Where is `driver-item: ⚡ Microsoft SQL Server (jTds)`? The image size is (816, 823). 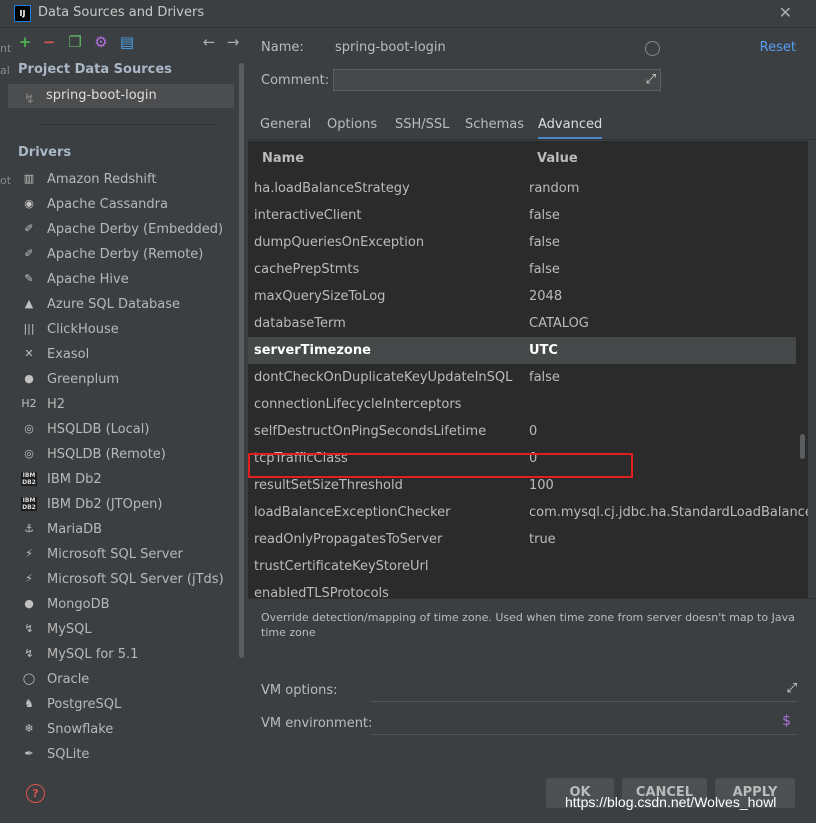
driver-item: ⚡ Microsoft SQL Server (jTds) is located at coordinates (120, 579).